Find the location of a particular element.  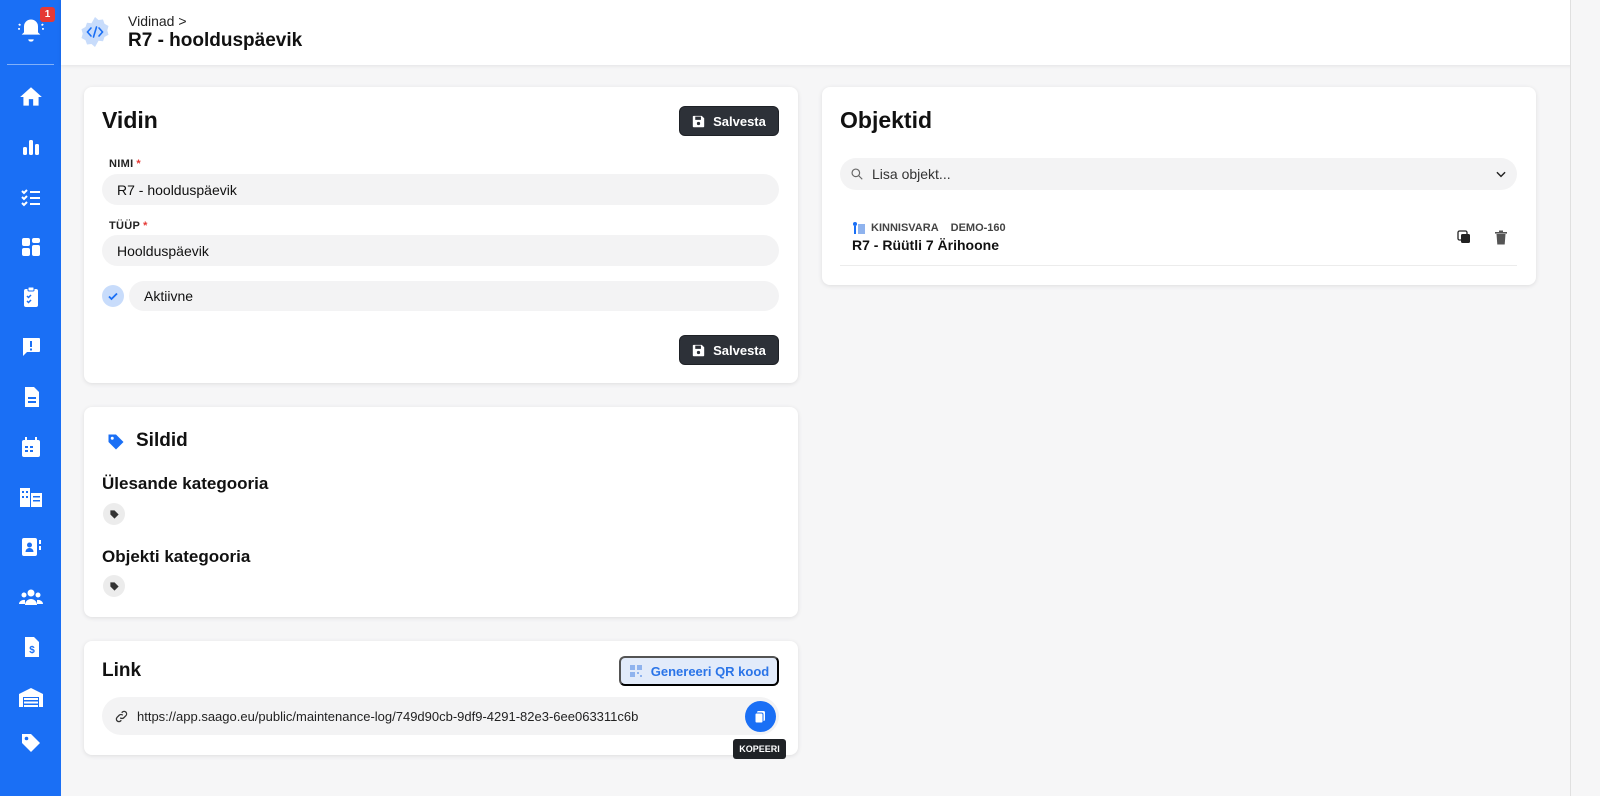

sidebar-item-contacts is located at coordinates (30, 547).